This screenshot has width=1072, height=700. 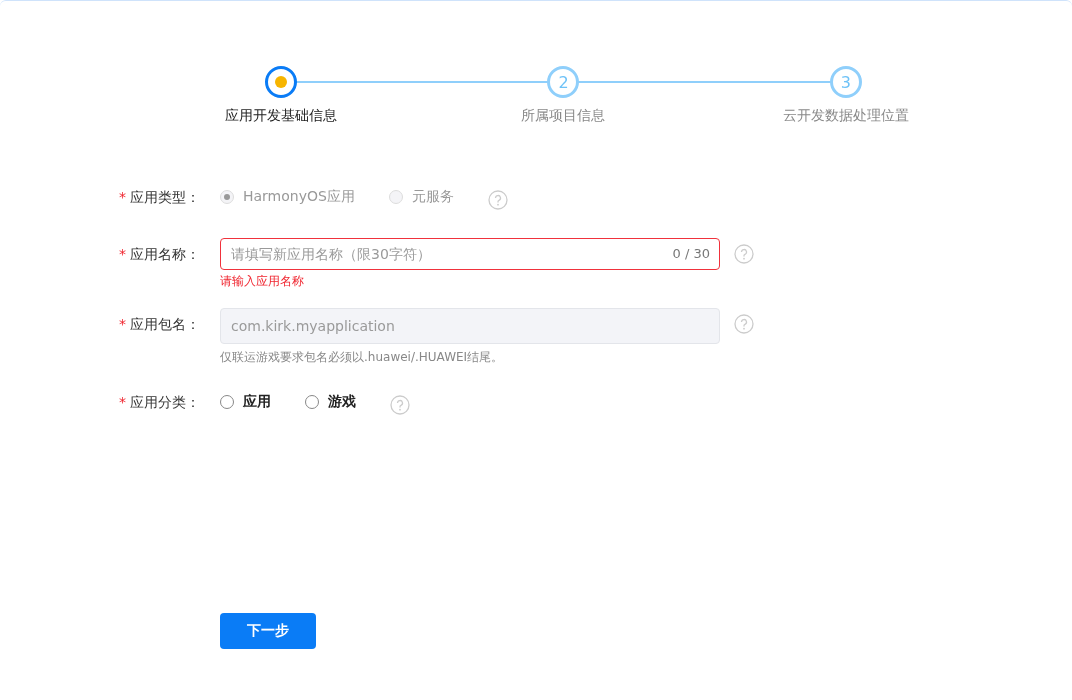 I want to click on field-label: * 应用类型：, so click(x=159, y=197).